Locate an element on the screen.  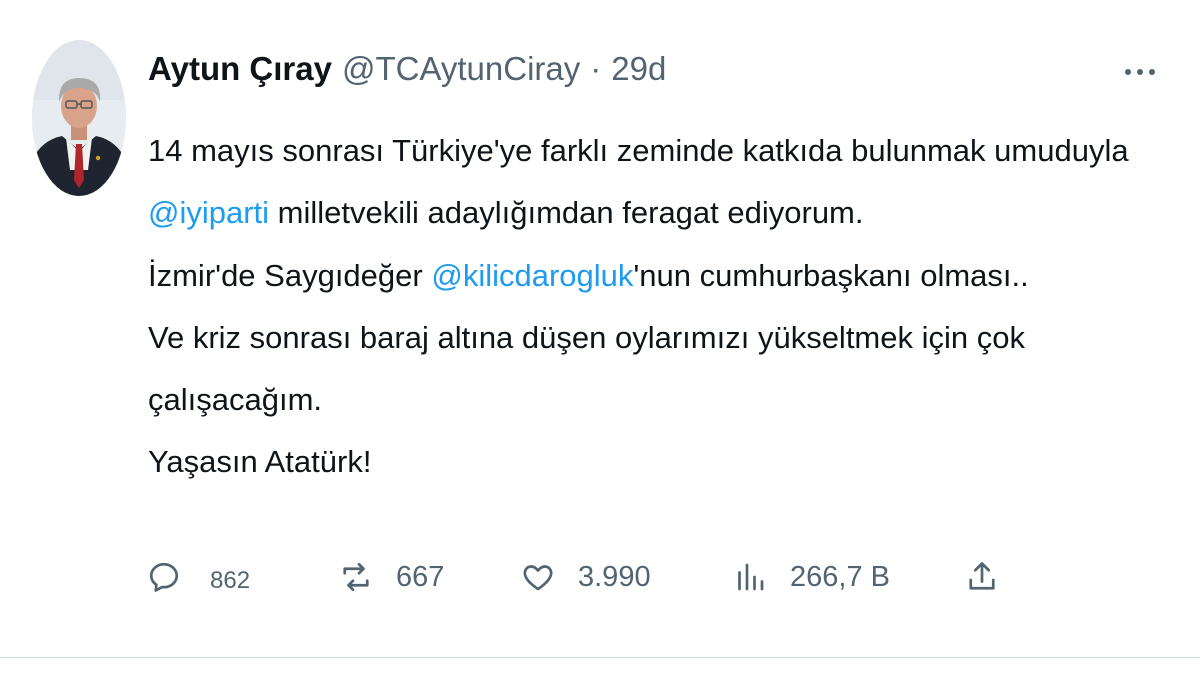
share-button is located at coordinates (982, 577).